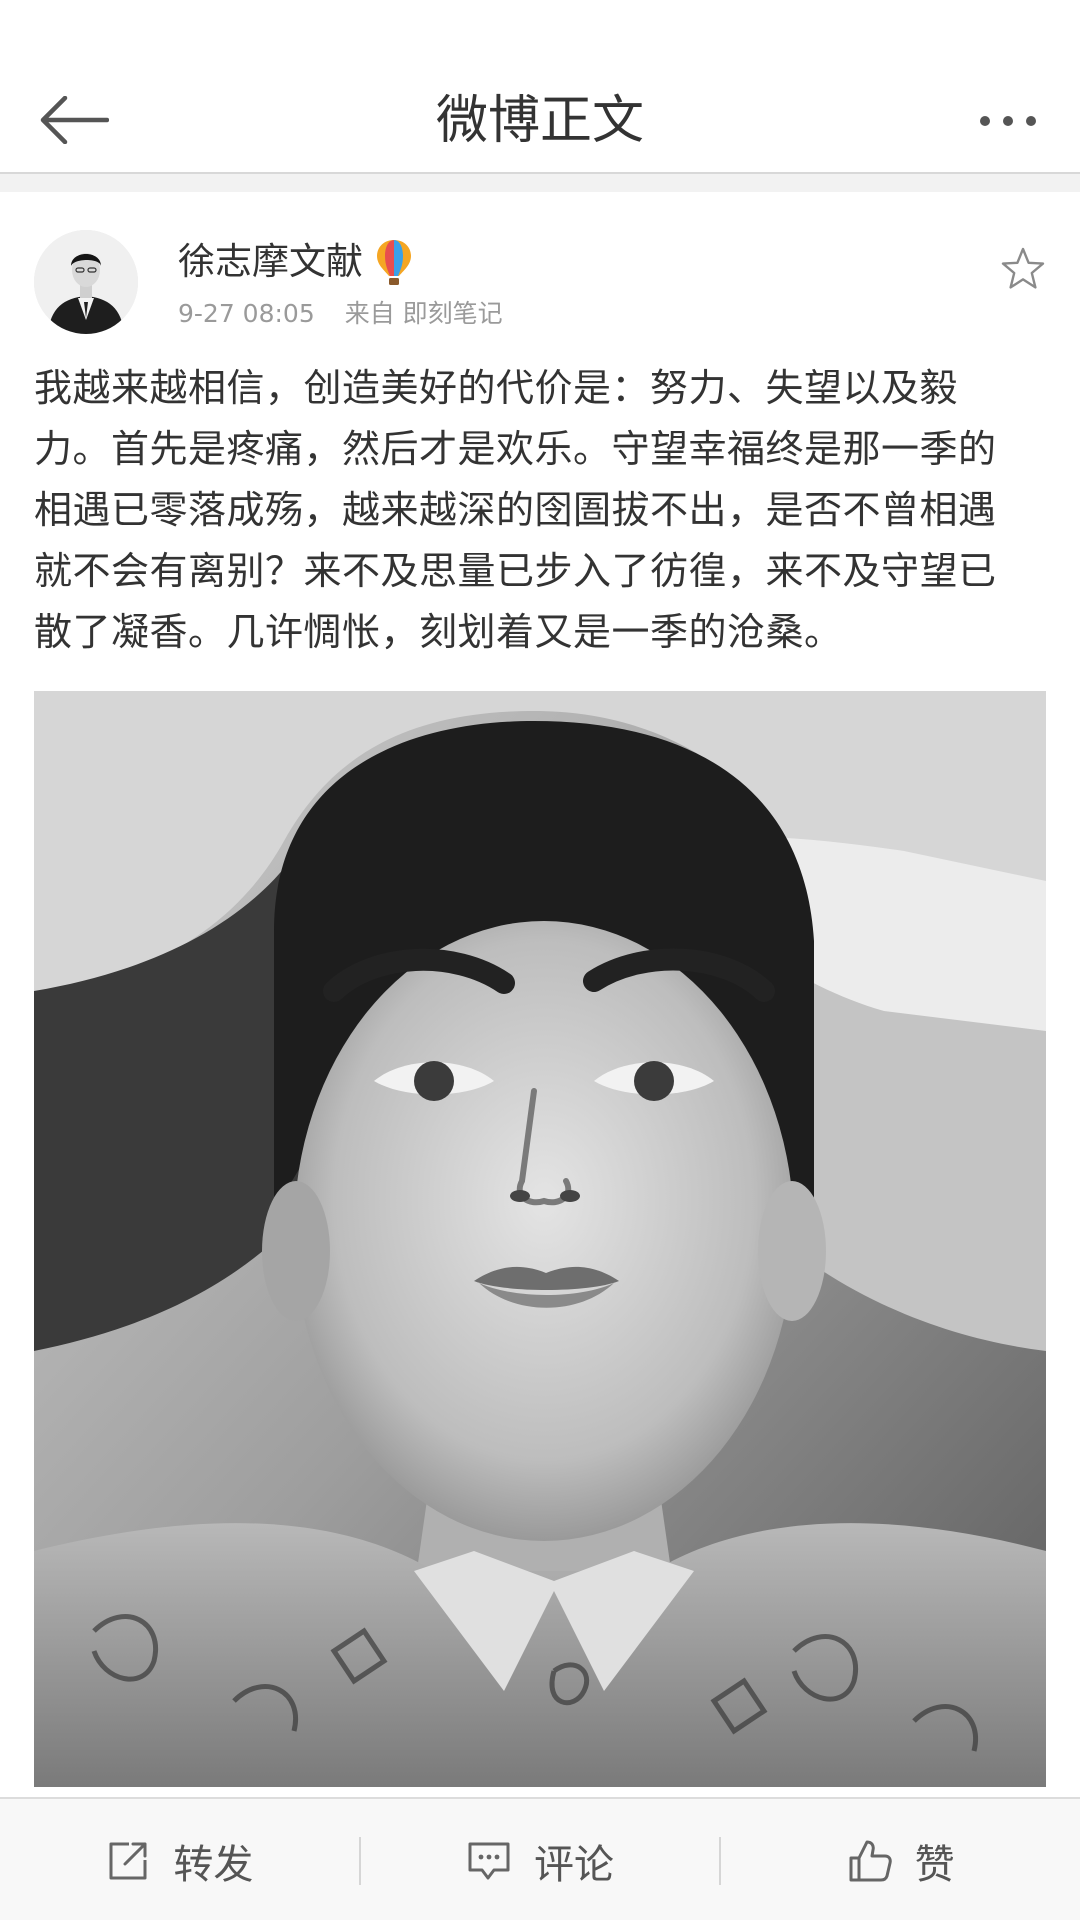 The height and width of the screenshot is (1920, 1080). What do you see at coordinates (934, 1864) in the screenshot?
I see `like-label: 赞` at bounding box center [934, 1864].